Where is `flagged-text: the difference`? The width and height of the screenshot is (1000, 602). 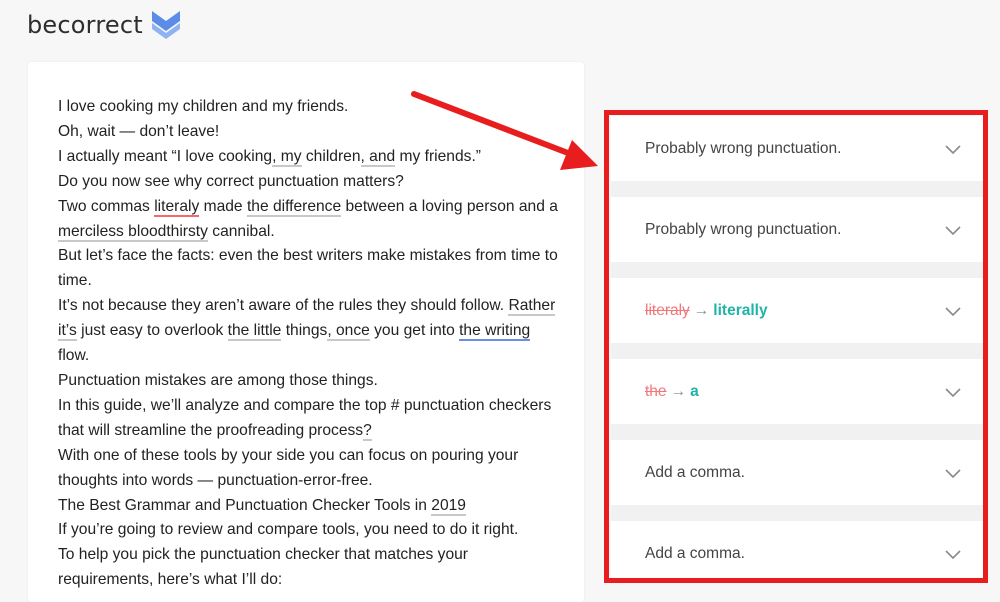 flagged-text: the difference is located at coordinates (294, 207).